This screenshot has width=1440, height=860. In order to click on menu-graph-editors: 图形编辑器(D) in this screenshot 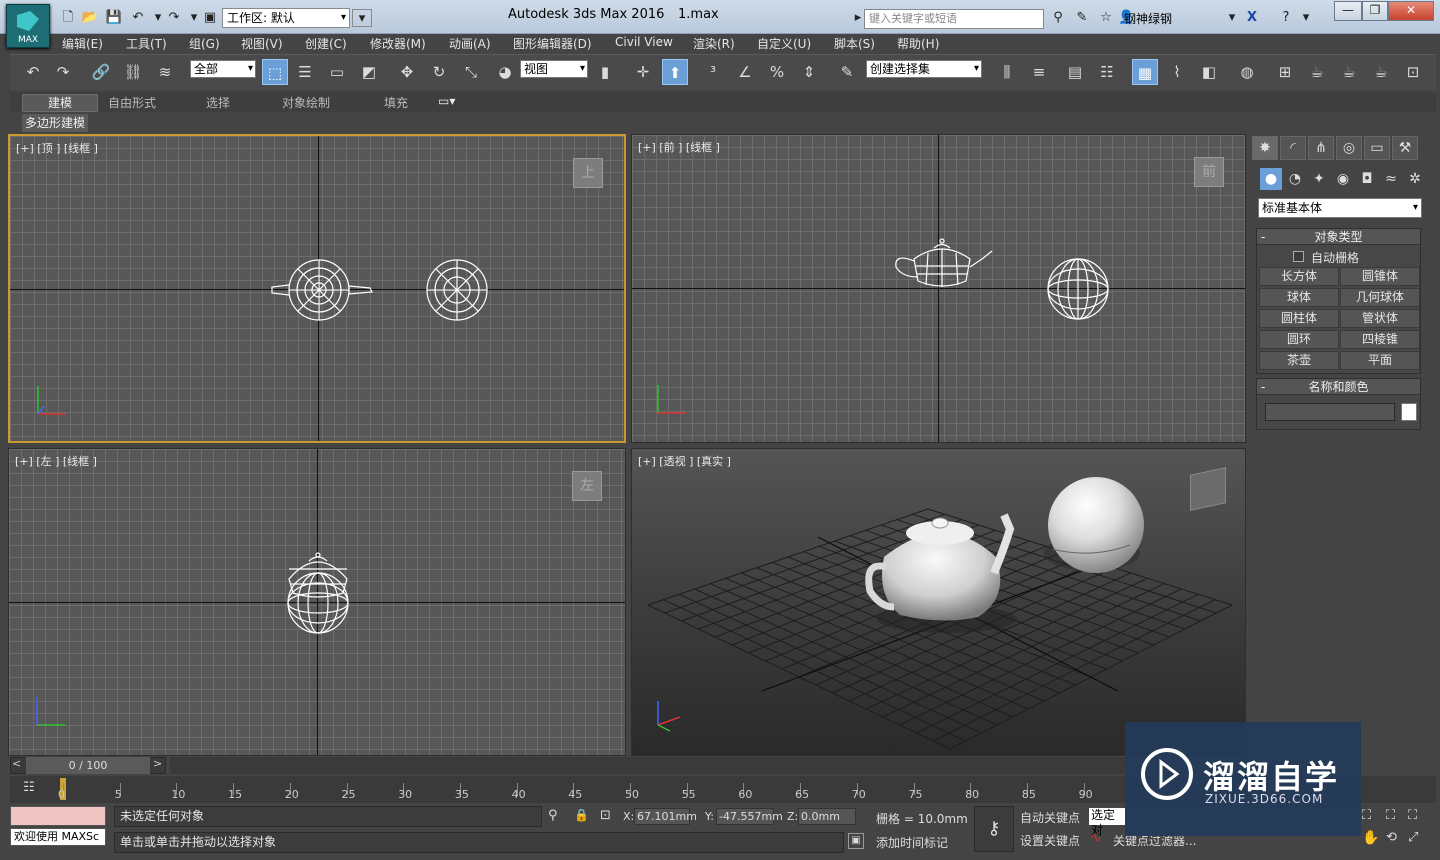, I will do `click(552, 43)`.